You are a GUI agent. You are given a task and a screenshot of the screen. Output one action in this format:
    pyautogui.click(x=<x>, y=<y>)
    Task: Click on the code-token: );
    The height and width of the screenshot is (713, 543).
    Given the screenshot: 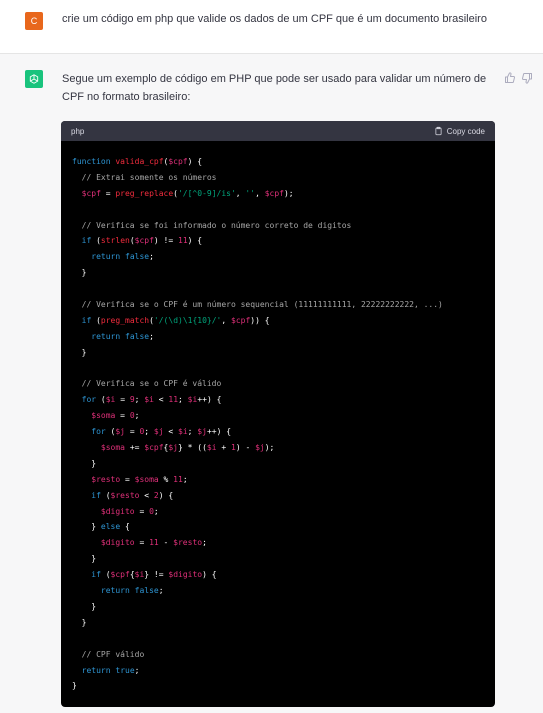 What is the action you would take?
    pyautogui.click(x=288, y=193)
    